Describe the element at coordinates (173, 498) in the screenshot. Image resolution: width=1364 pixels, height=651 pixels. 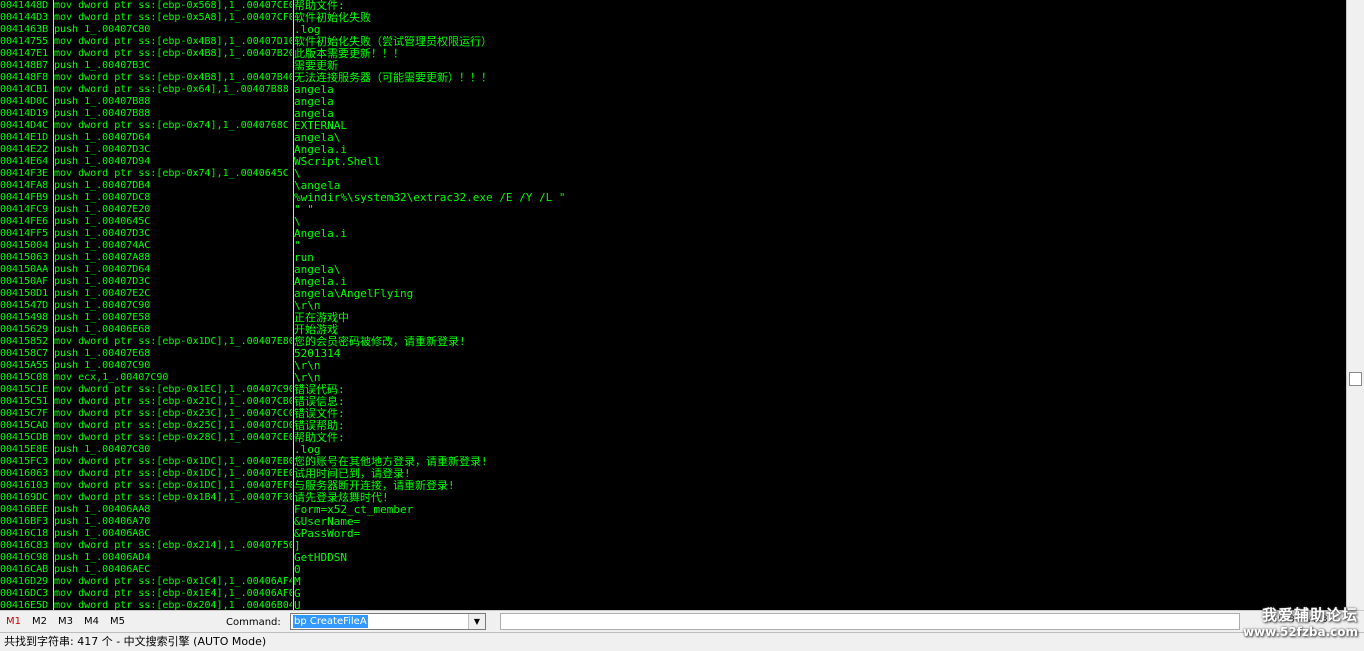
I see `row-disasm: mov dword ptr ss:[ebp-0x1B4],1_.00407F30` at that location.